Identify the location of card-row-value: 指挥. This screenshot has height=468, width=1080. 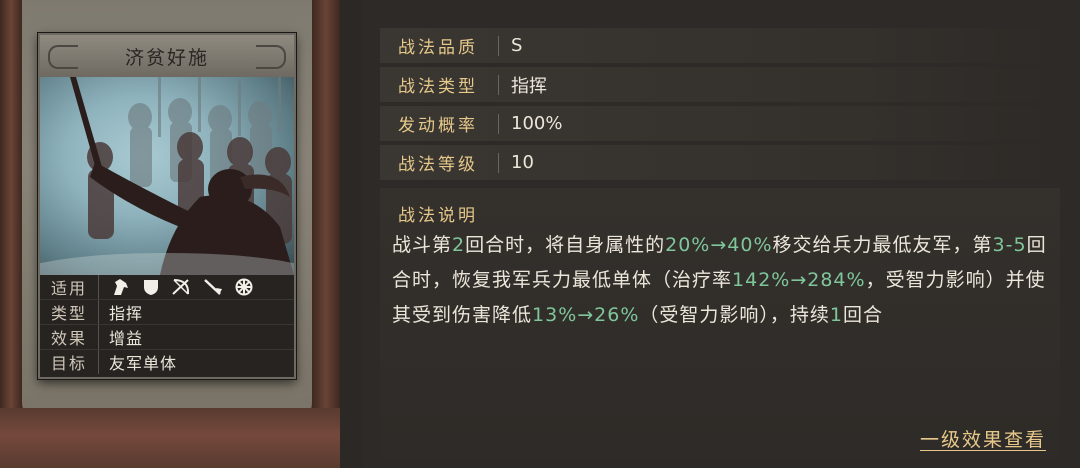
(126, 313).